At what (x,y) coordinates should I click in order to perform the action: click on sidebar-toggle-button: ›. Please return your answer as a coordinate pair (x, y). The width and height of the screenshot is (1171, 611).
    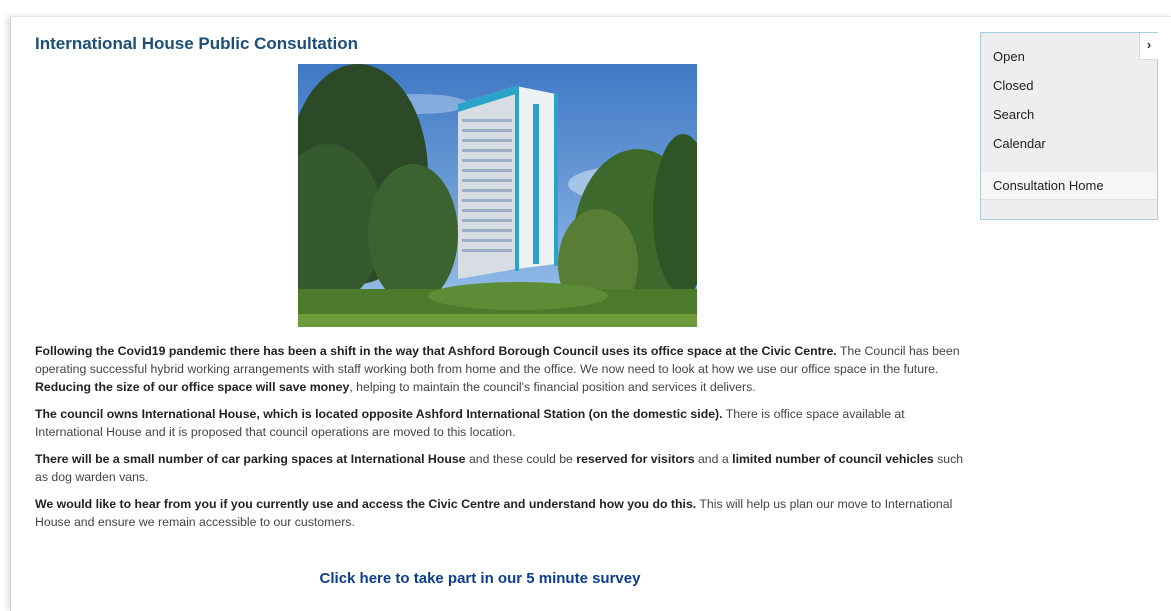
    Looking at the image, I should click on (1148, 46).